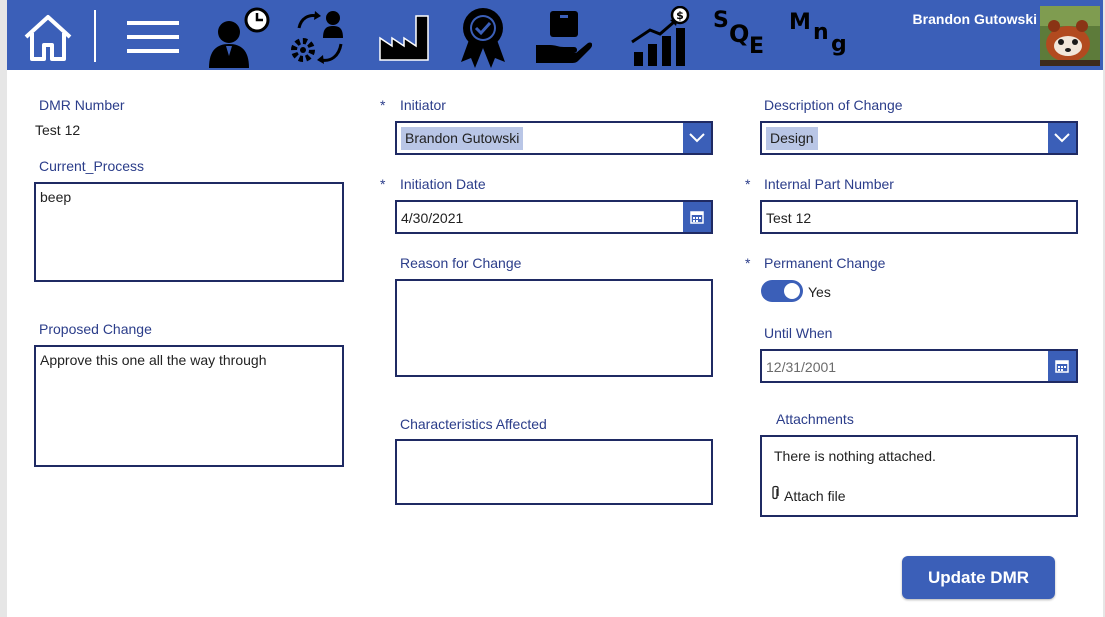  I want to click on hand-box-icon, so click(563, 37).